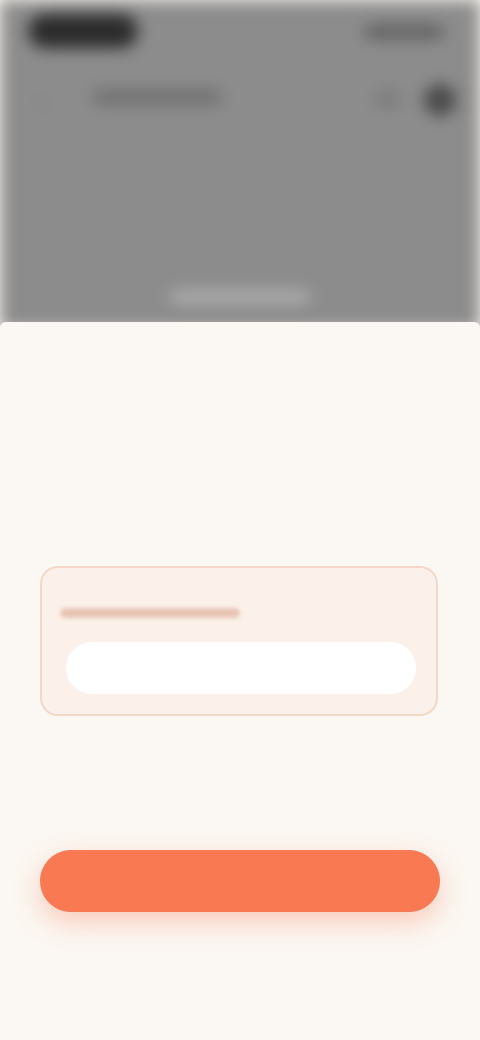 The height and width of the screenshot is (1040, 480). What do you see at coordinates (241, 668) in the screenshot?
I see `option-card-button` at bounding box center [241, 668].